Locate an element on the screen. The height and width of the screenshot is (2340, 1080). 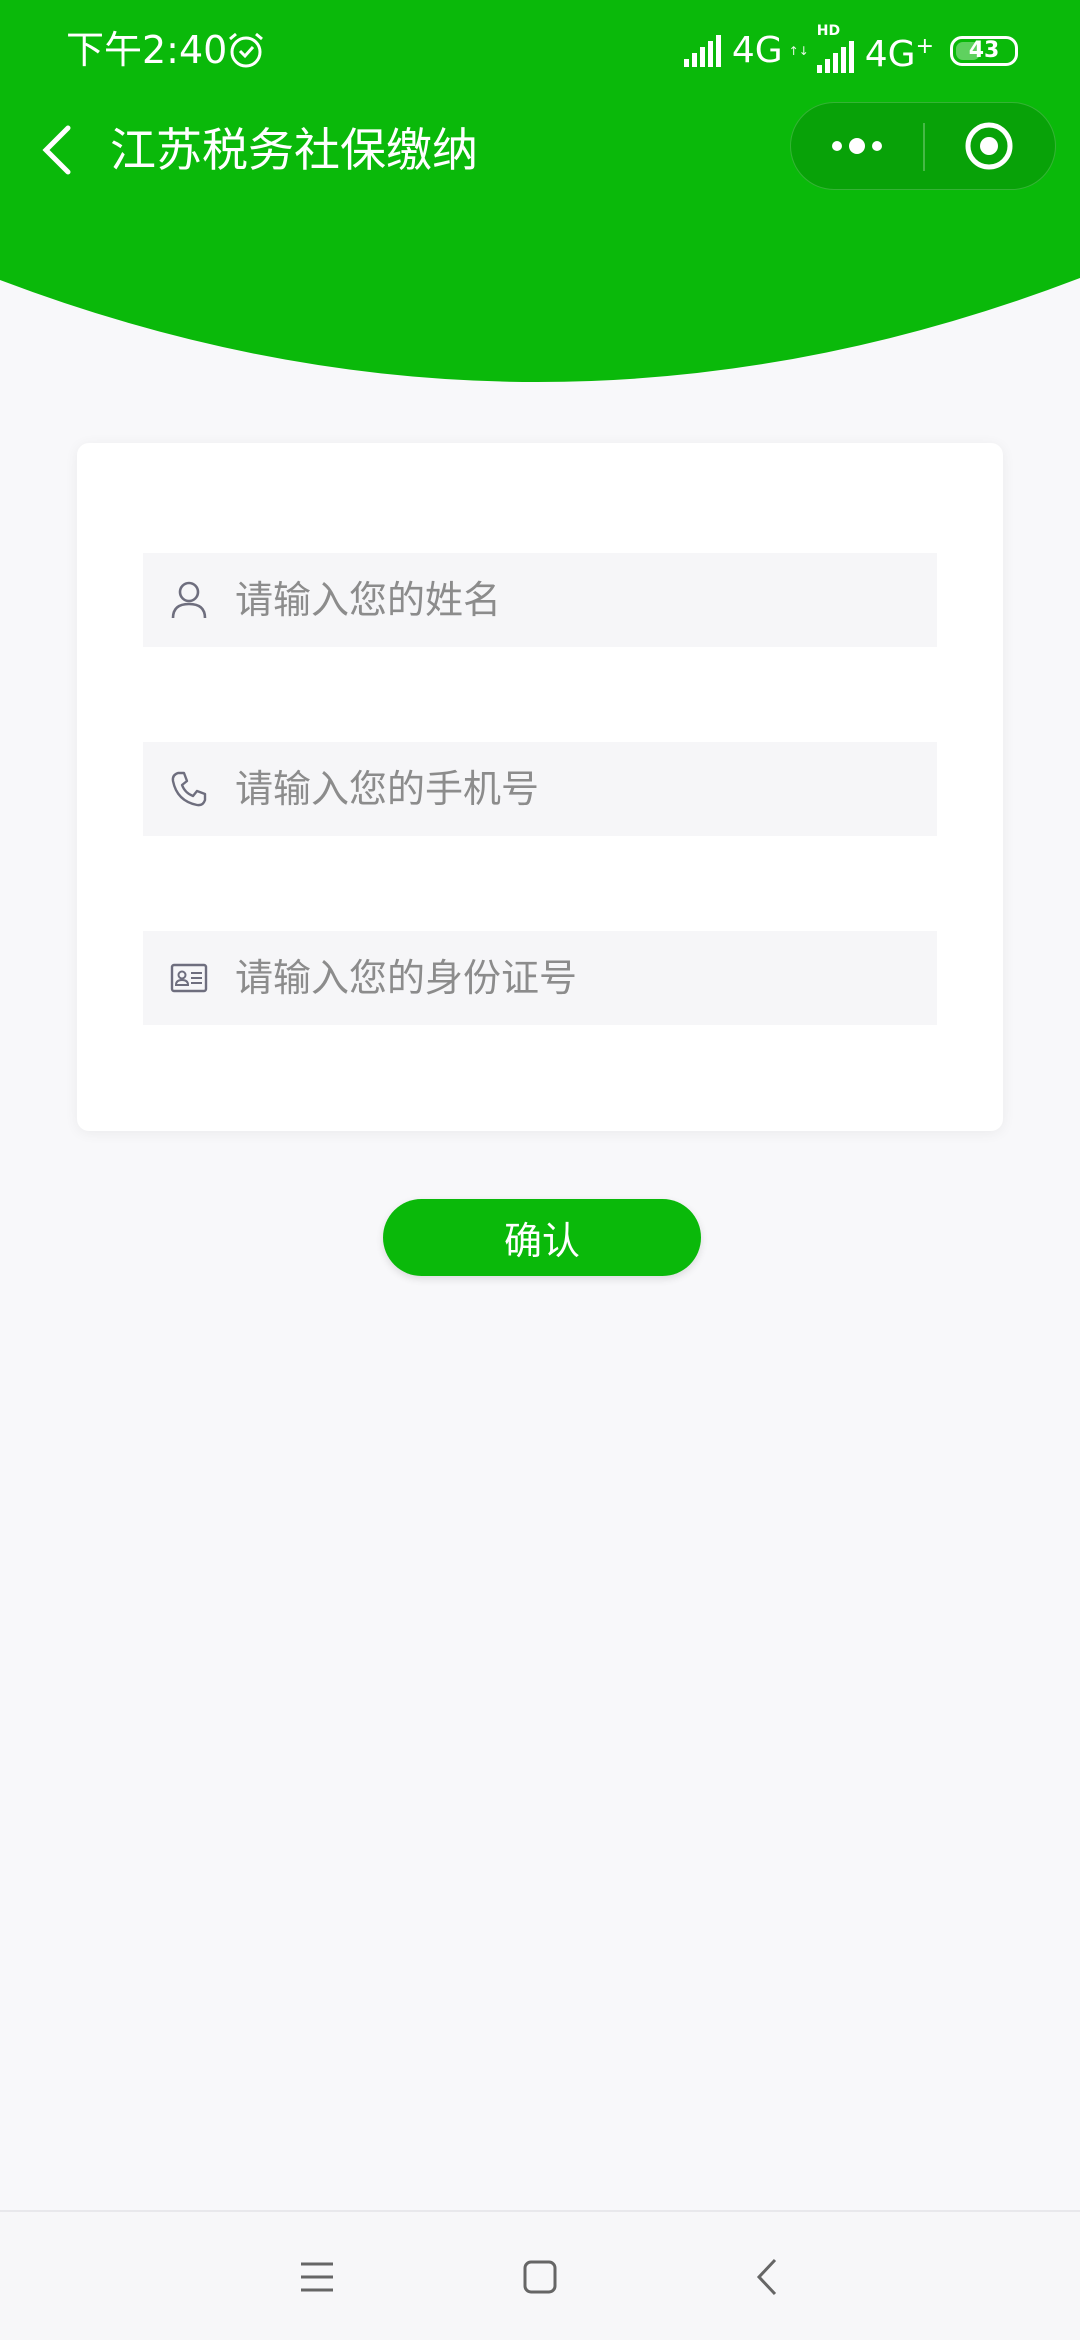
phone-icon is located at coordinates (189, 789).